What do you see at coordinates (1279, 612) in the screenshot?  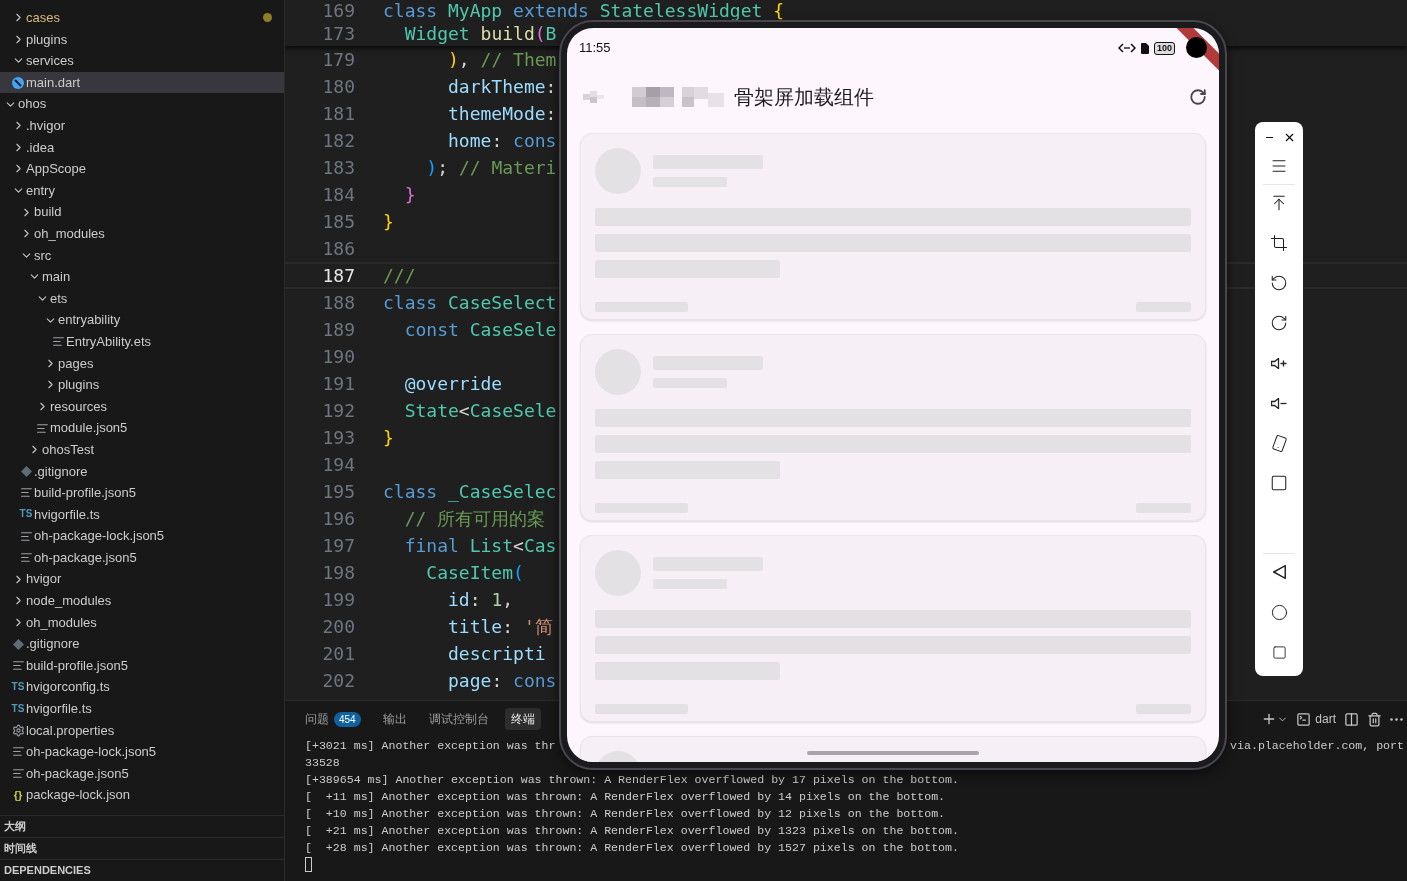 I see `circle-icon` at bounding box center [1279, 612].